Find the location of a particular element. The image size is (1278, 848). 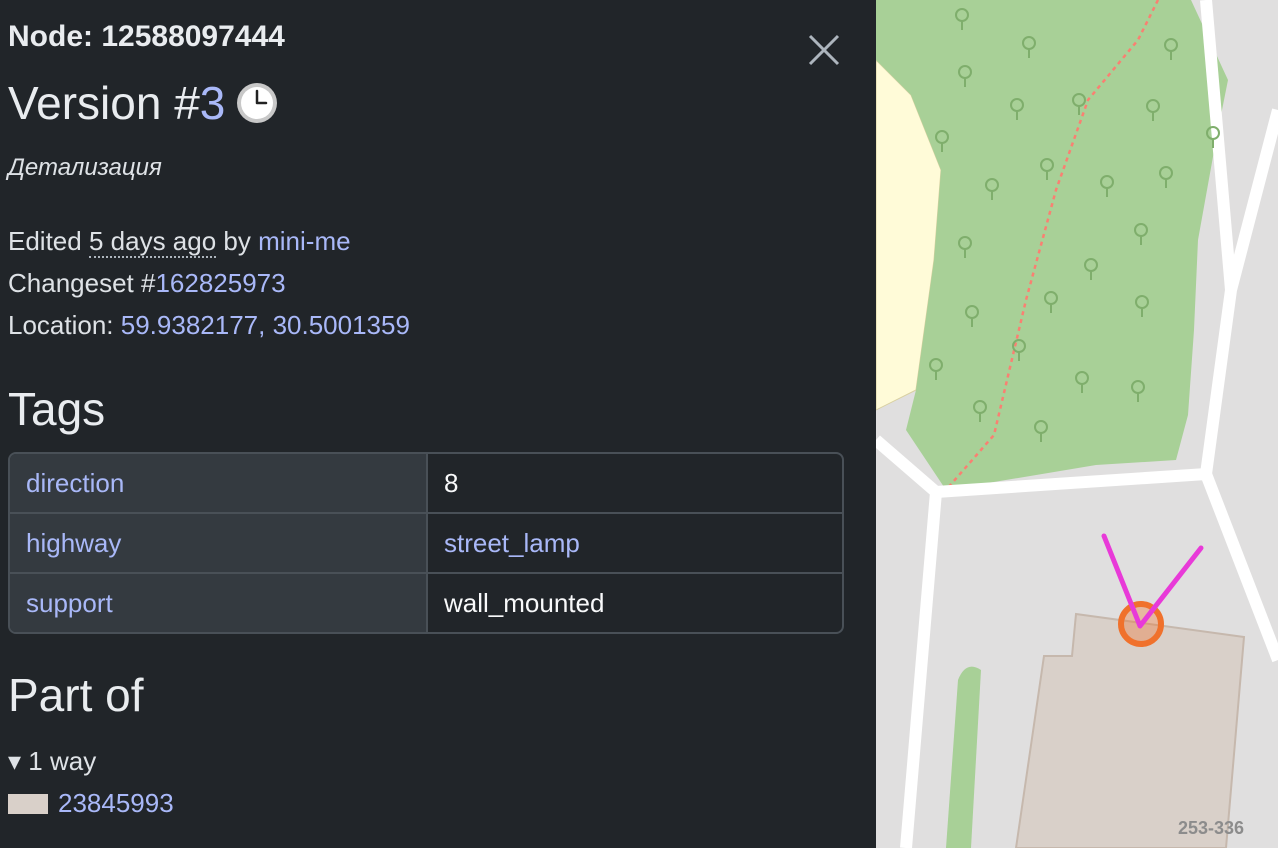

tag-key-link: support is located at coordinates (69, 603).